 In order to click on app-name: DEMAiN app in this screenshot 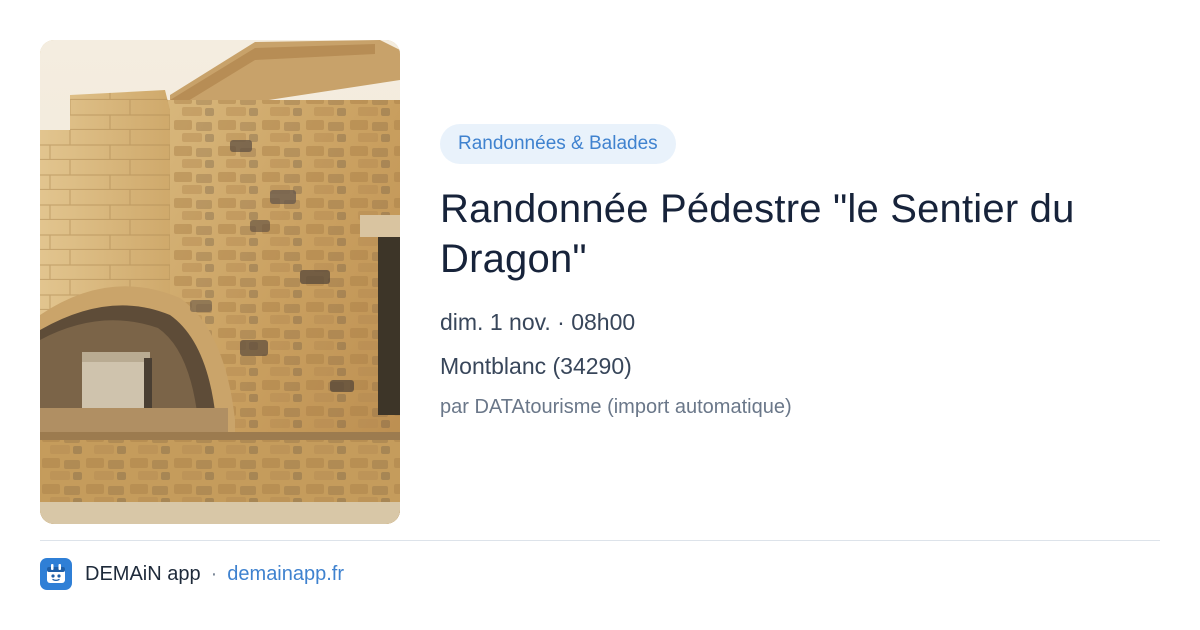, I will do `click(143, 574)`.